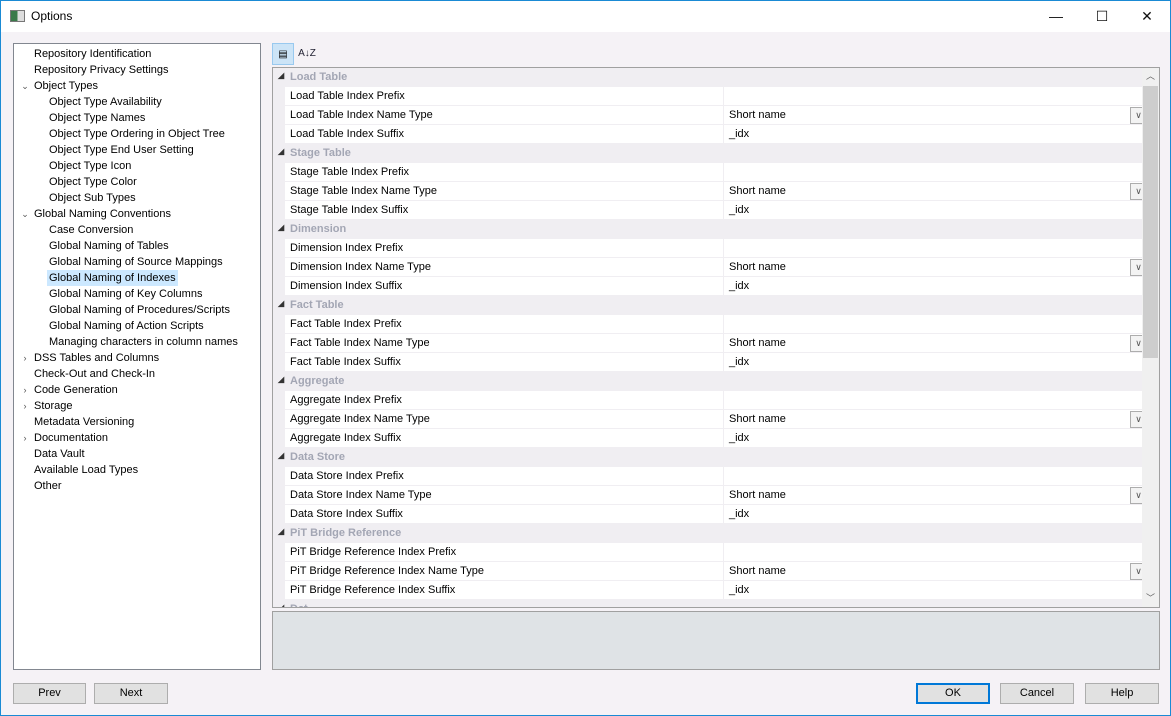 This screenshot has width=1171, height=716. I want to click on next-button: Next, so click(131, 693).